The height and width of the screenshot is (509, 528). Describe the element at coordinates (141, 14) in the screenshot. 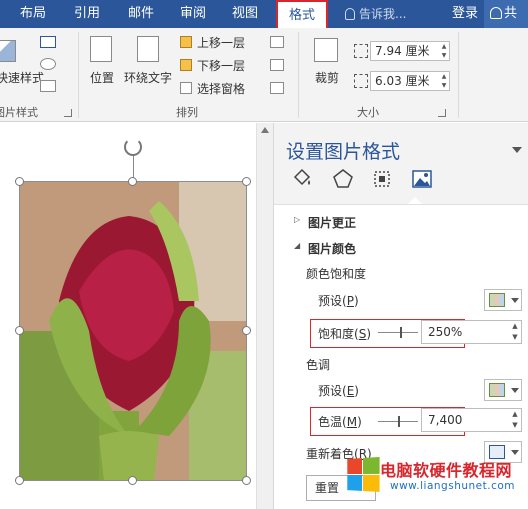

I see `tab-mailings: 邮件` at that location.